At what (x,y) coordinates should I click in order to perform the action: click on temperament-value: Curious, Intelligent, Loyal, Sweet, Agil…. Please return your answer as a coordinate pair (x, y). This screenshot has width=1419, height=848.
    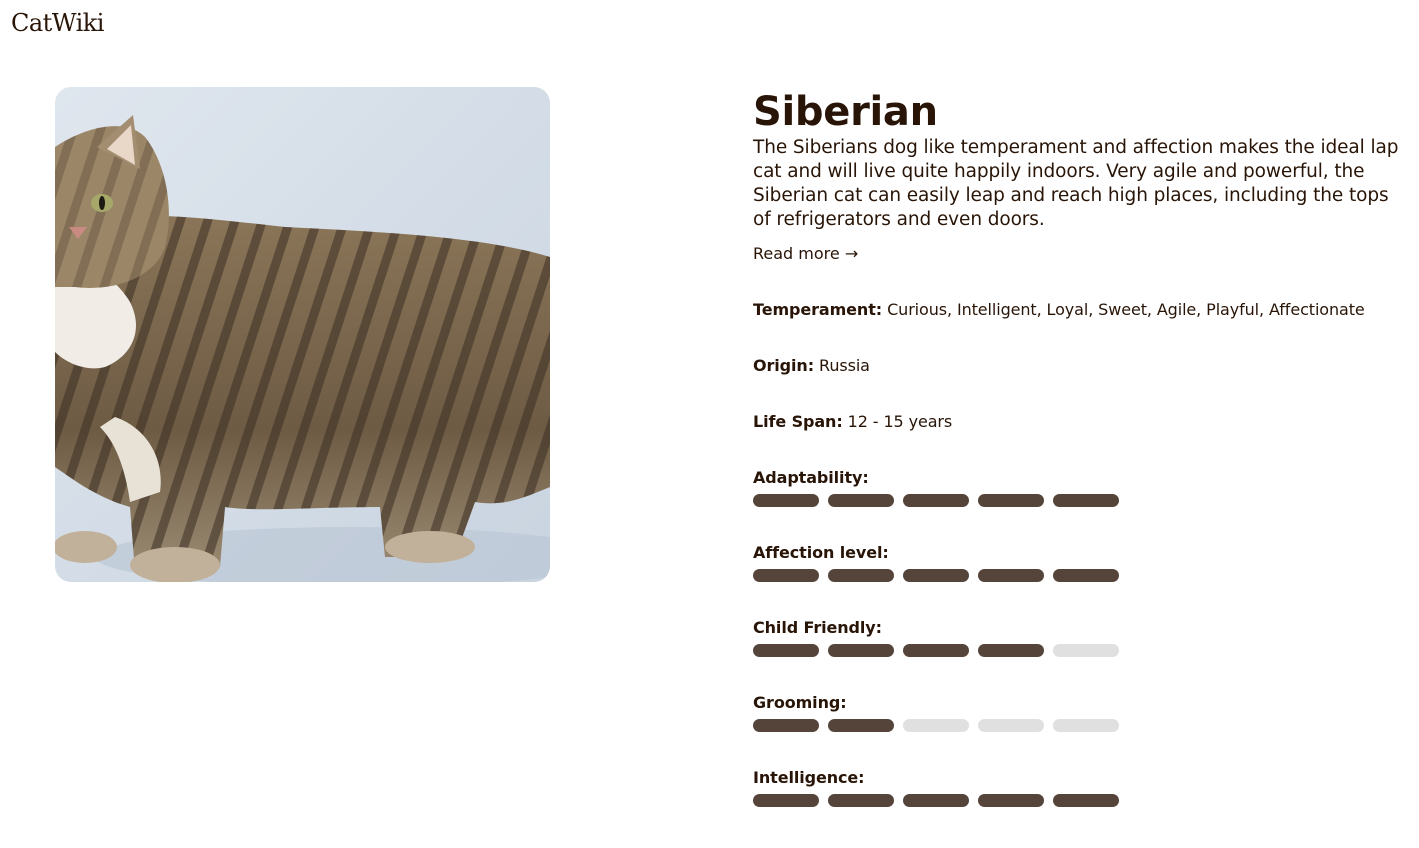
    Looking at the image, I should click on (1126, 309).